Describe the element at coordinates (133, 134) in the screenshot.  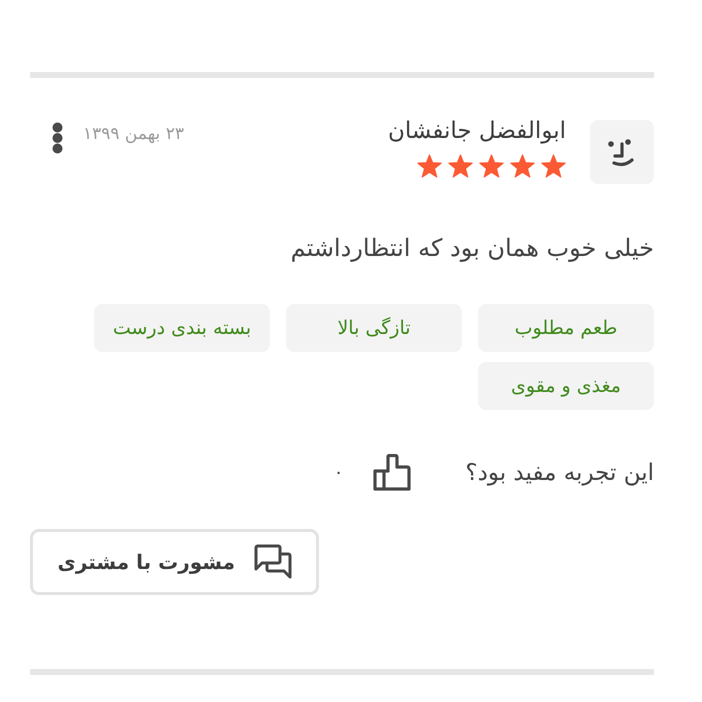
I see `review-date: ۲۳ بهمن ۱۳۹۹` at that location.